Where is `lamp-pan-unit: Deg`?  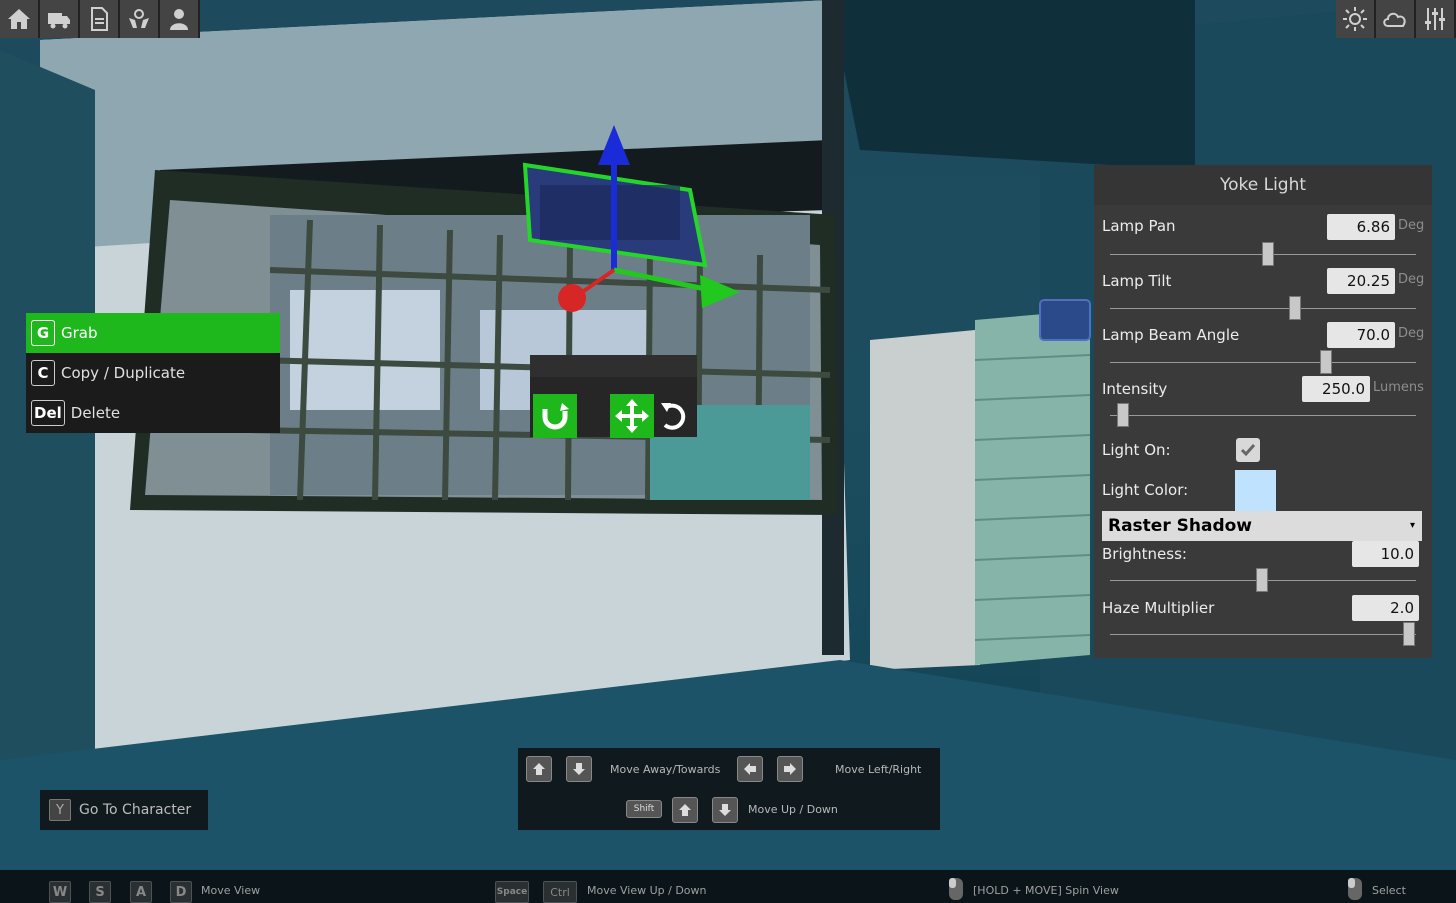 lamp-pan-unit: Deg is located at coordinates (1411, 225).